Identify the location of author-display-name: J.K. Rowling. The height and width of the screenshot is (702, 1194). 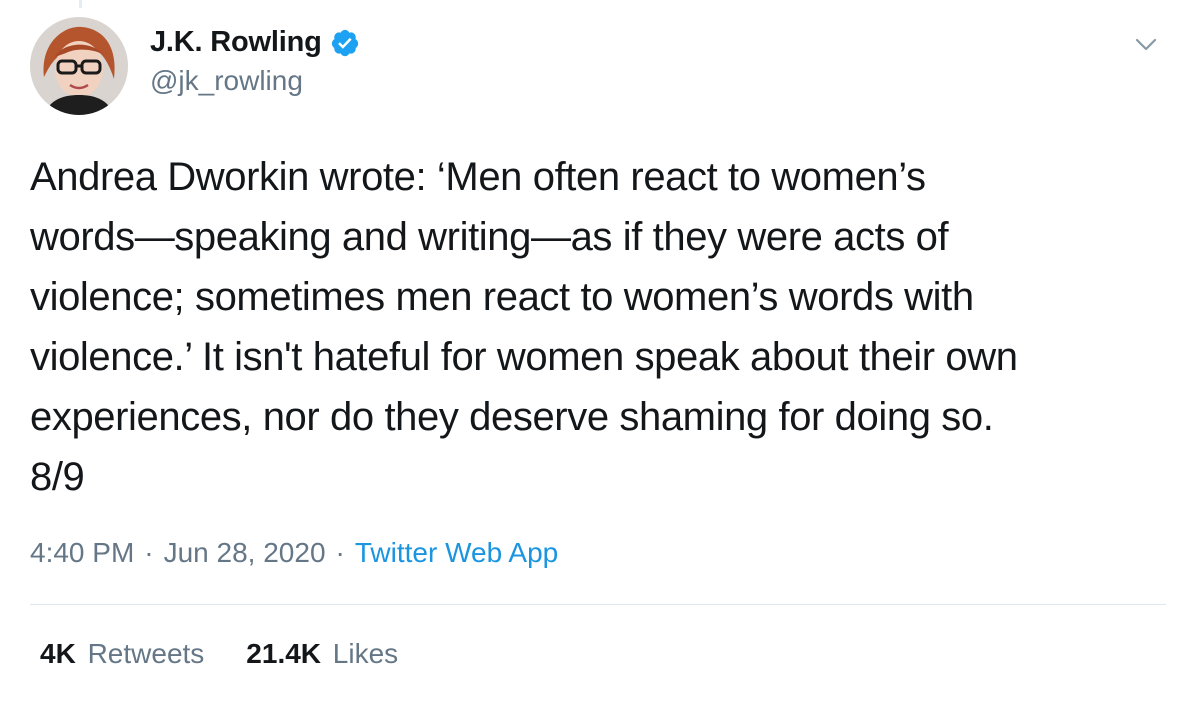
(236, 42).